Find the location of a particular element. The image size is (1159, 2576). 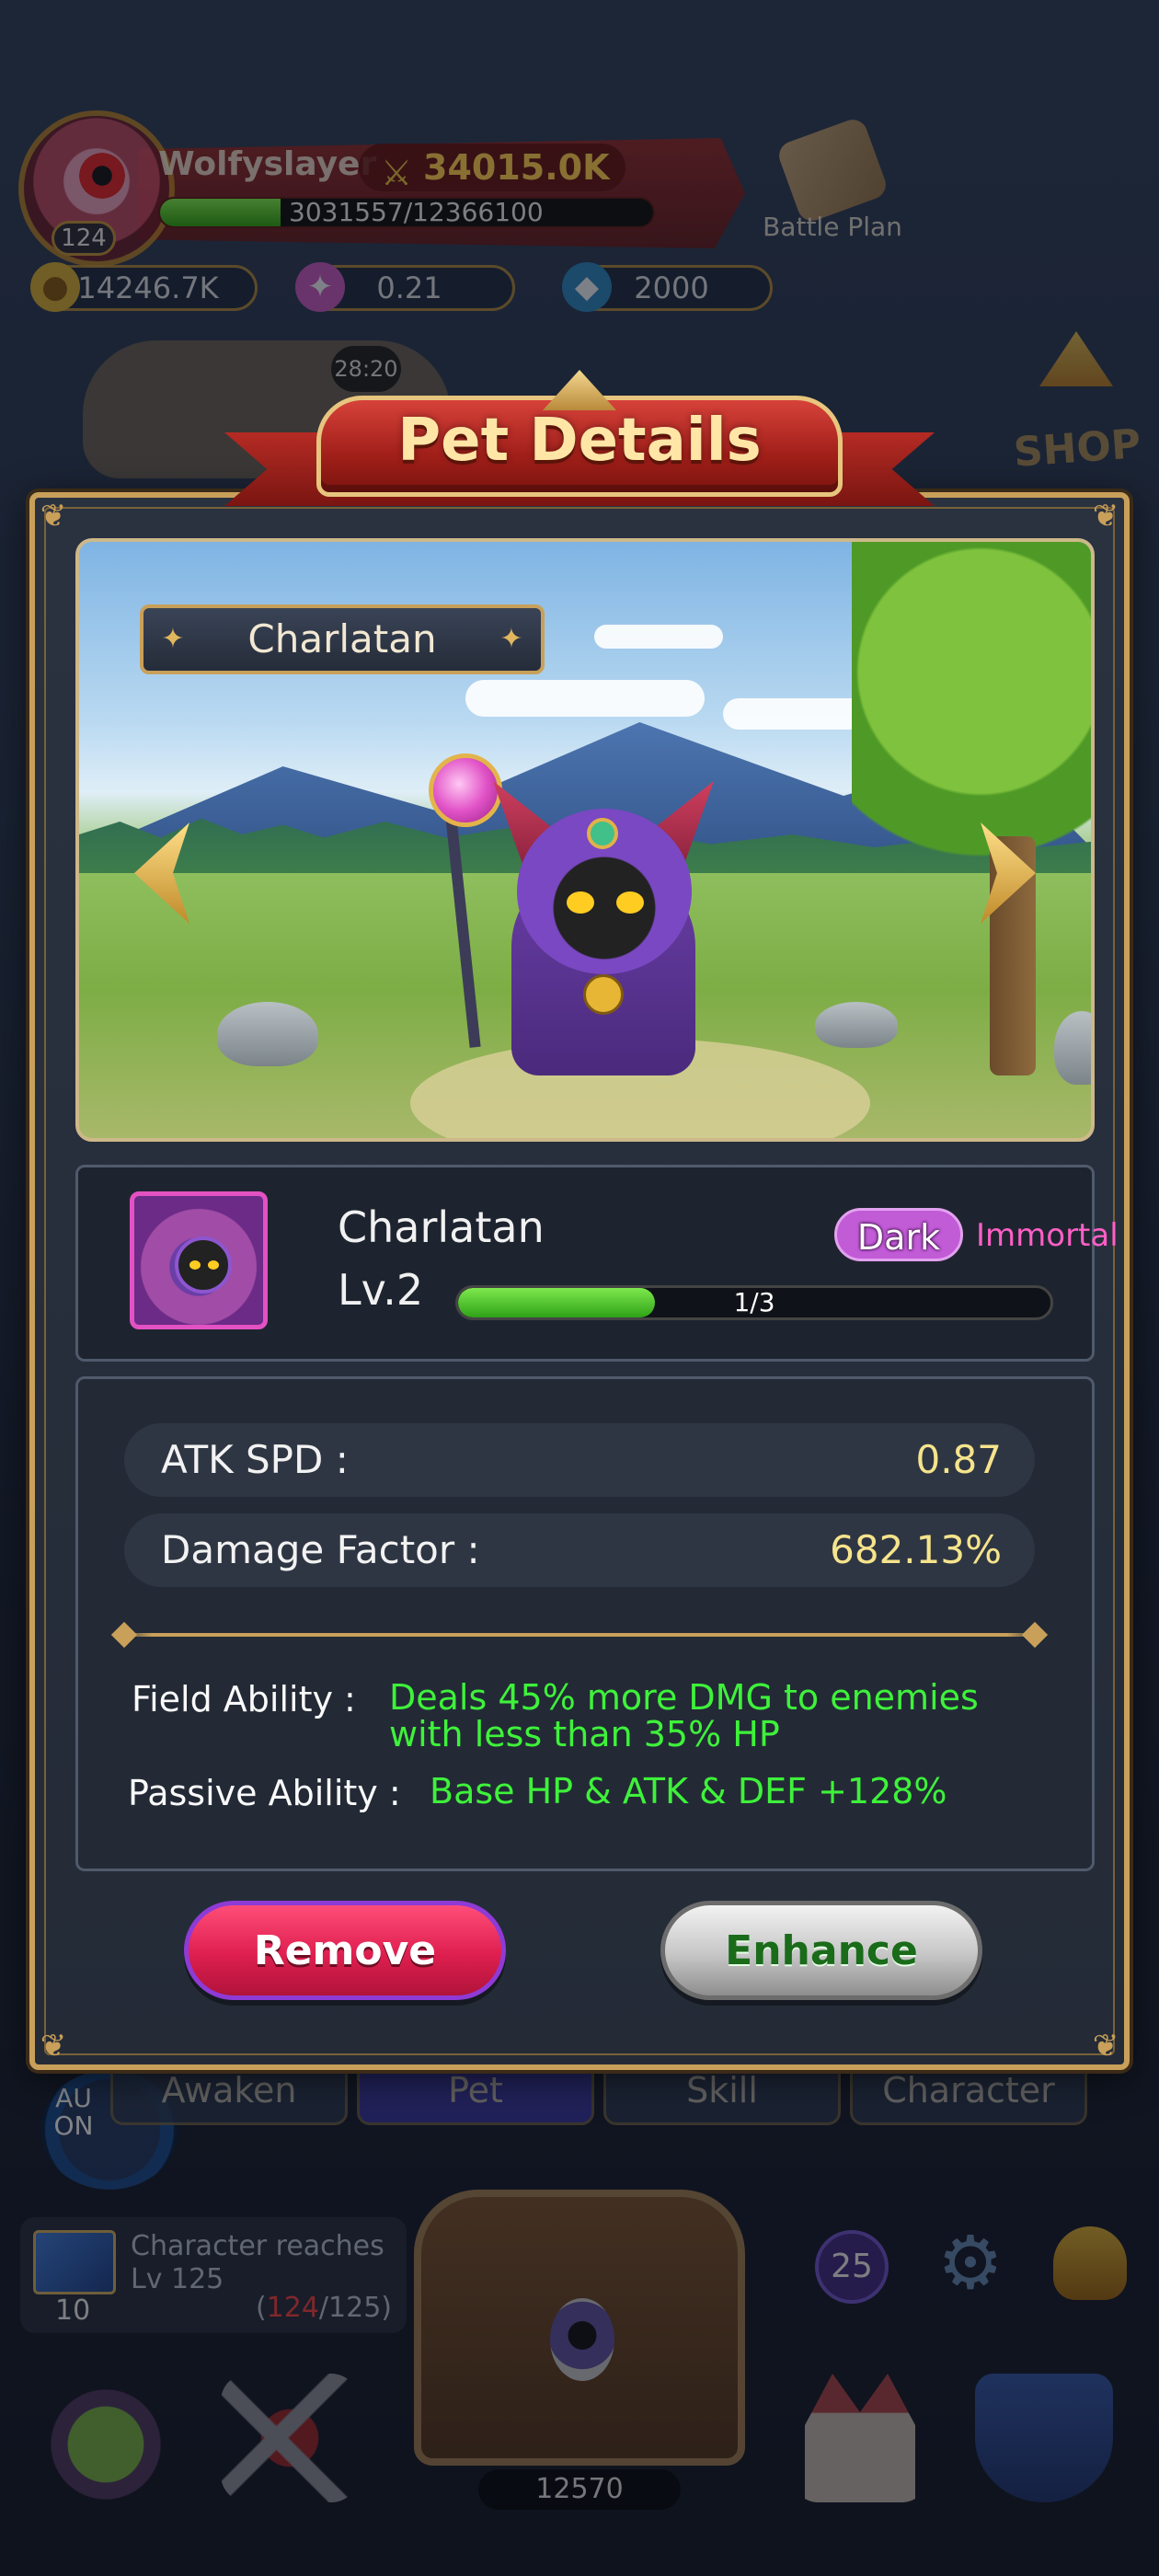

staff is located at coordinates (461, 919).